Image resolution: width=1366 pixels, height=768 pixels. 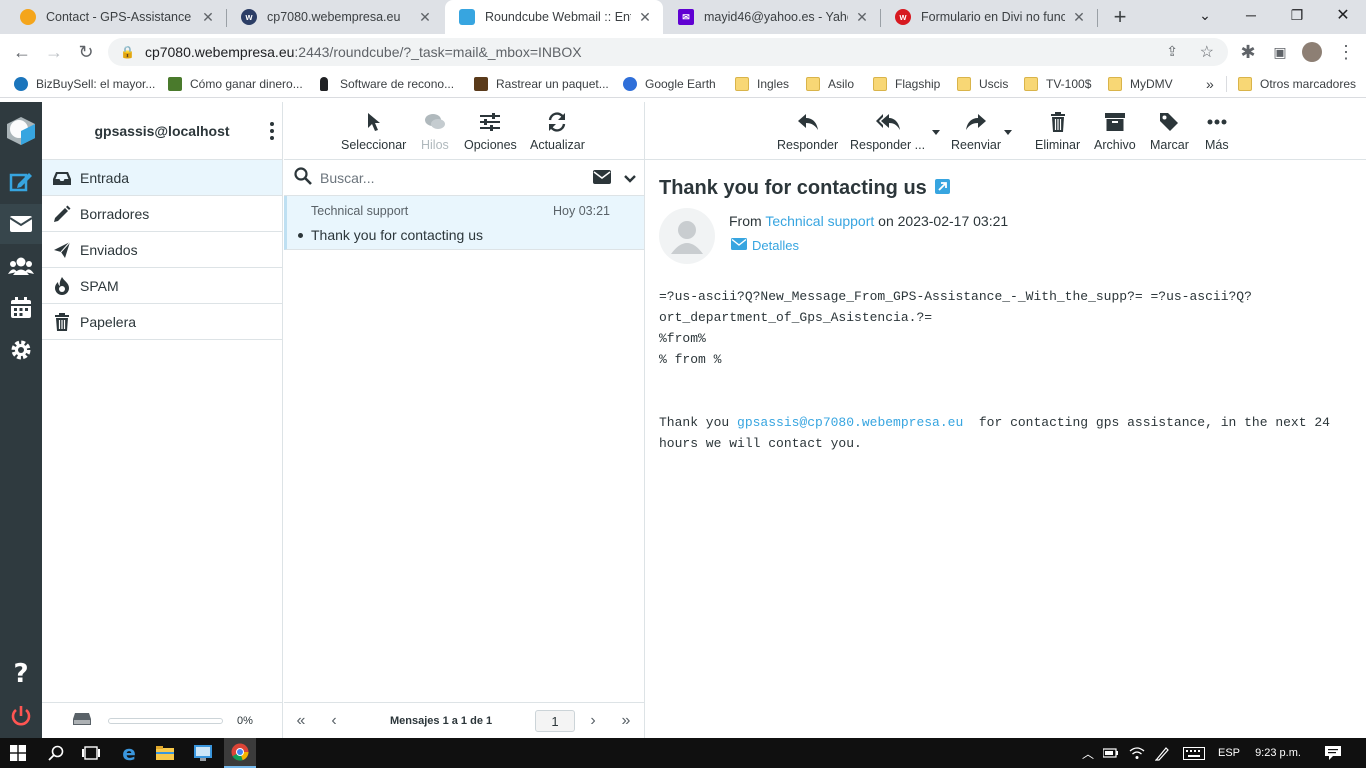 I want to click on bookmark-star-icon: ☆, so click(x=1207, y=52).